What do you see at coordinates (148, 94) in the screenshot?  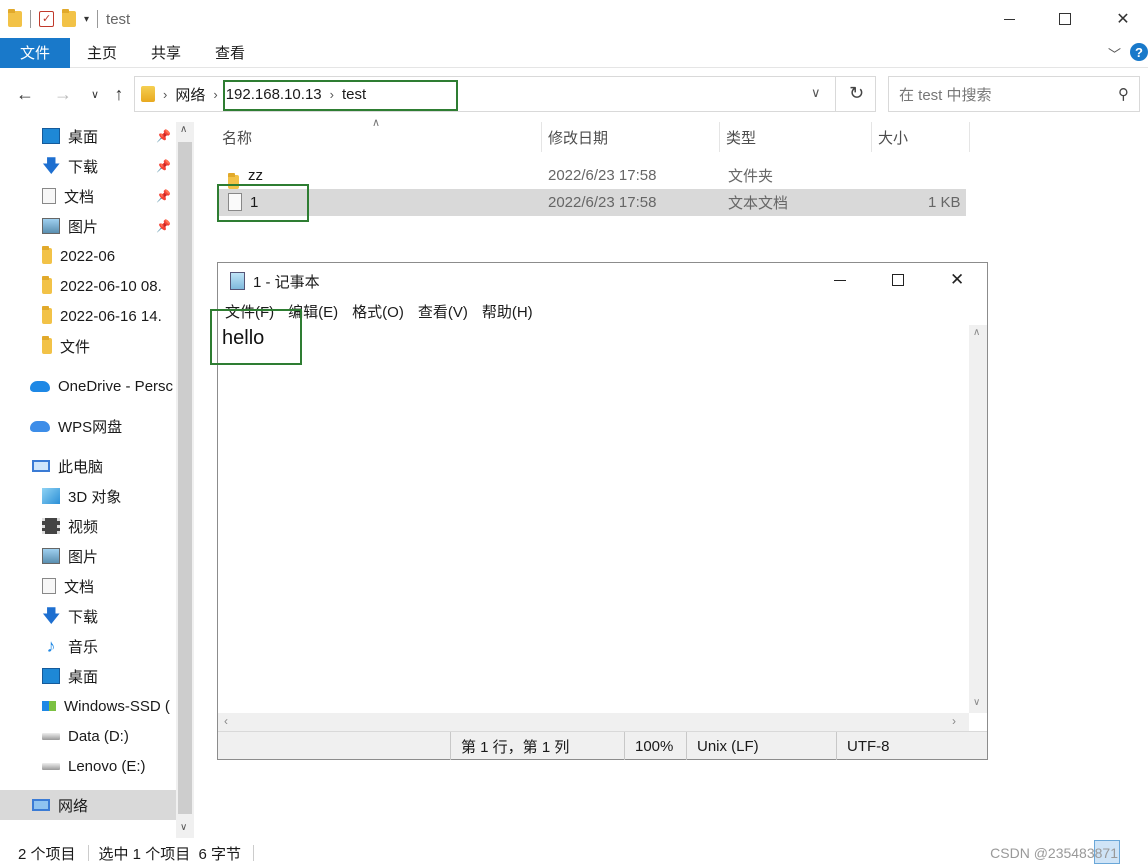 I see `network-location-icon` at bounding box center [148, 94].